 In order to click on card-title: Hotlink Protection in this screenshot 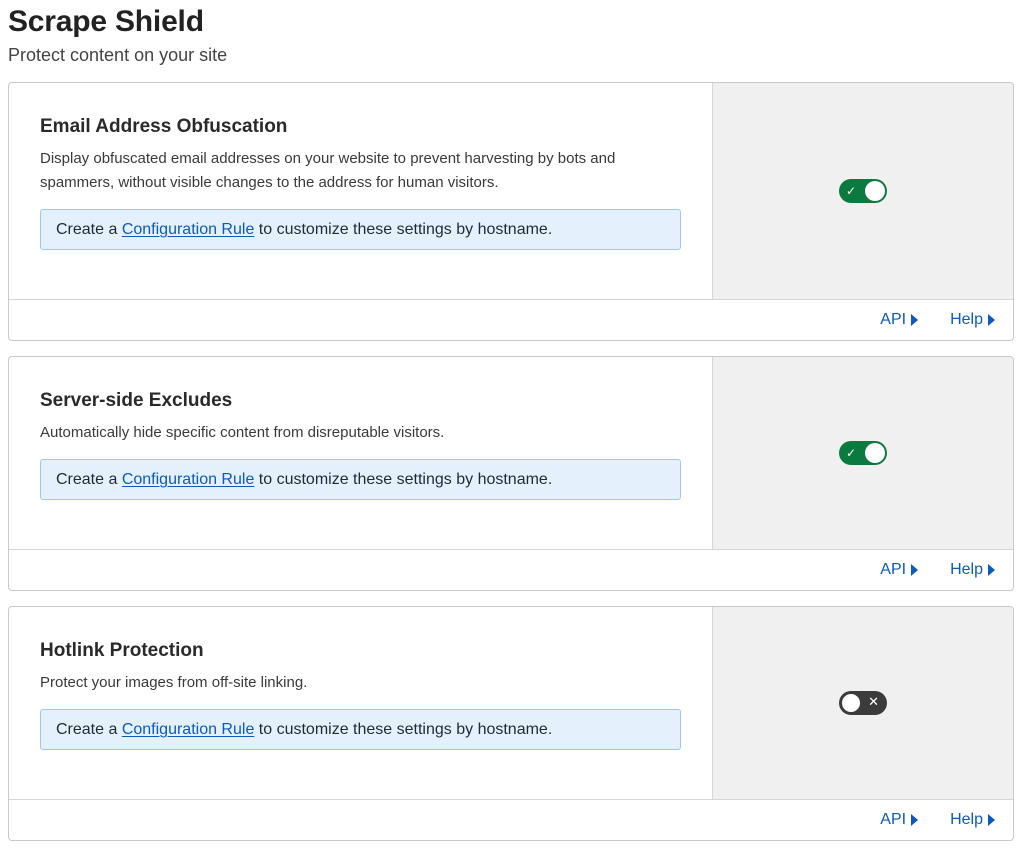, I will do `click(122, 650)`.